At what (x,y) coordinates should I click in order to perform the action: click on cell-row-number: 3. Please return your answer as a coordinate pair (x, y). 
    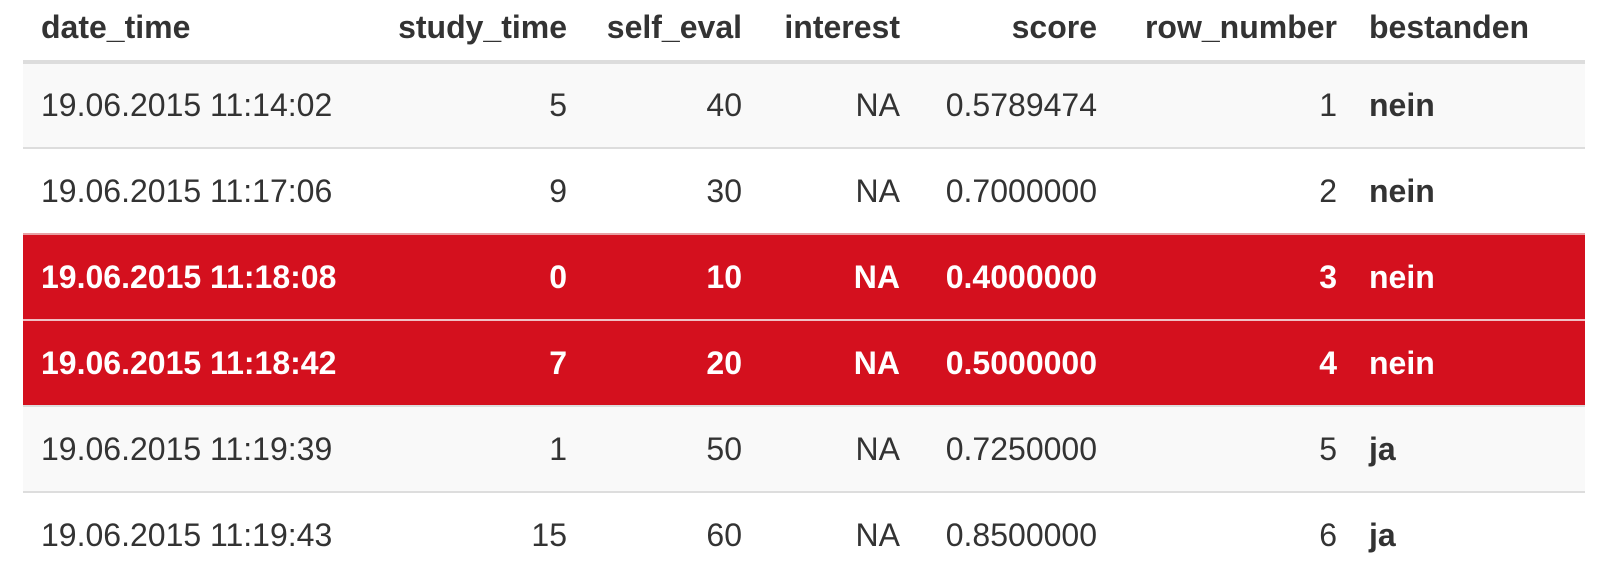
    Looking at the image, I should click on (1231, 276).